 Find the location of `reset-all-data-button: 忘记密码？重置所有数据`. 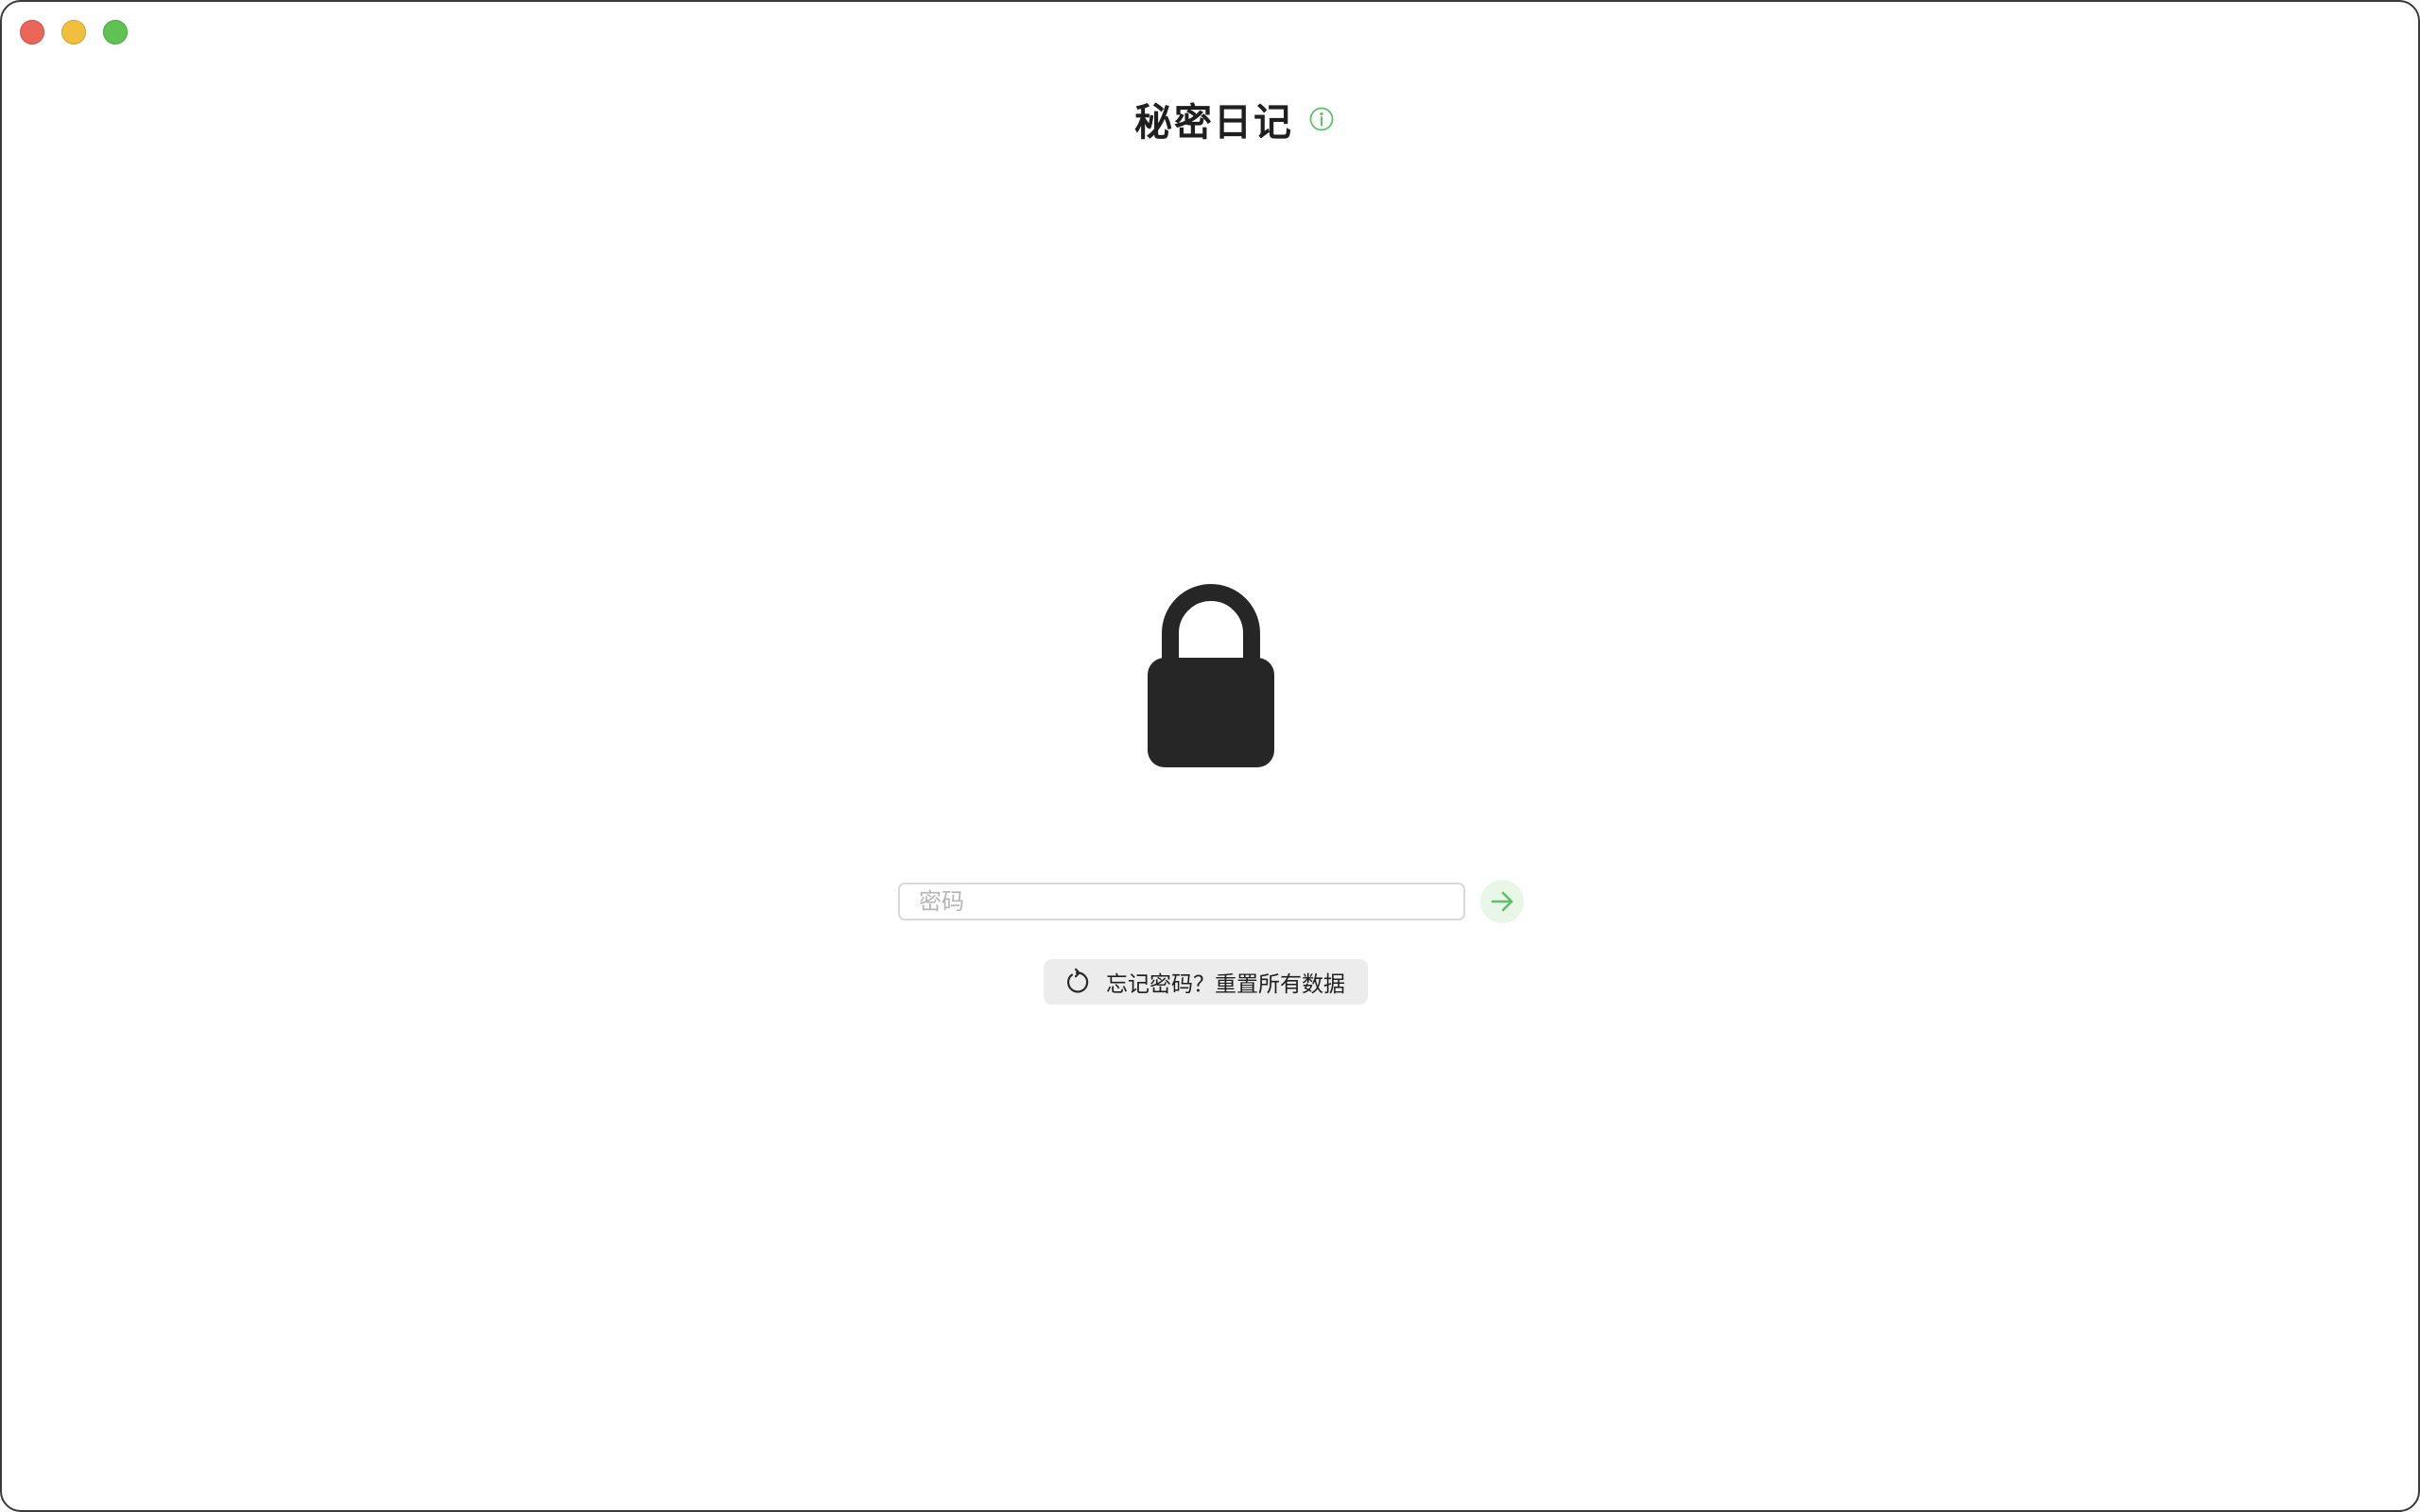

reset-all-data-button: 忘记密码？重置所有数据 is located at coordinates (1206, 982).